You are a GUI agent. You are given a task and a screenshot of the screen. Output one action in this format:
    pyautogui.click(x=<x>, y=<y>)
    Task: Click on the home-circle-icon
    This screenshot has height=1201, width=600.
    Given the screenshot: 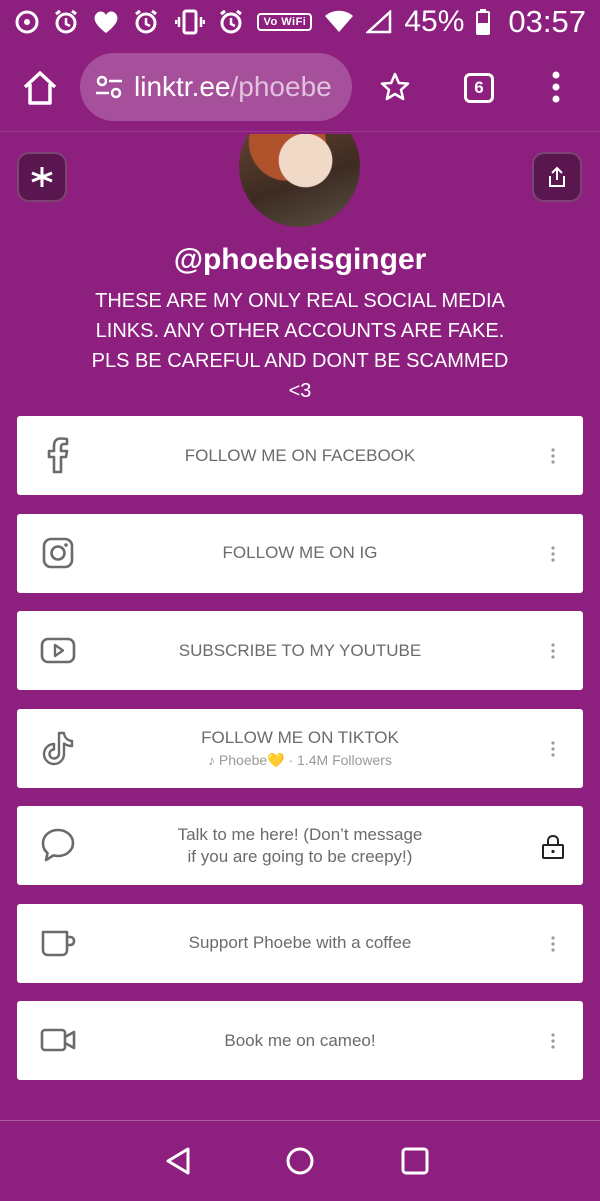 What is the action you would take?
    pyautogui.click(x=300, y=1161)
    